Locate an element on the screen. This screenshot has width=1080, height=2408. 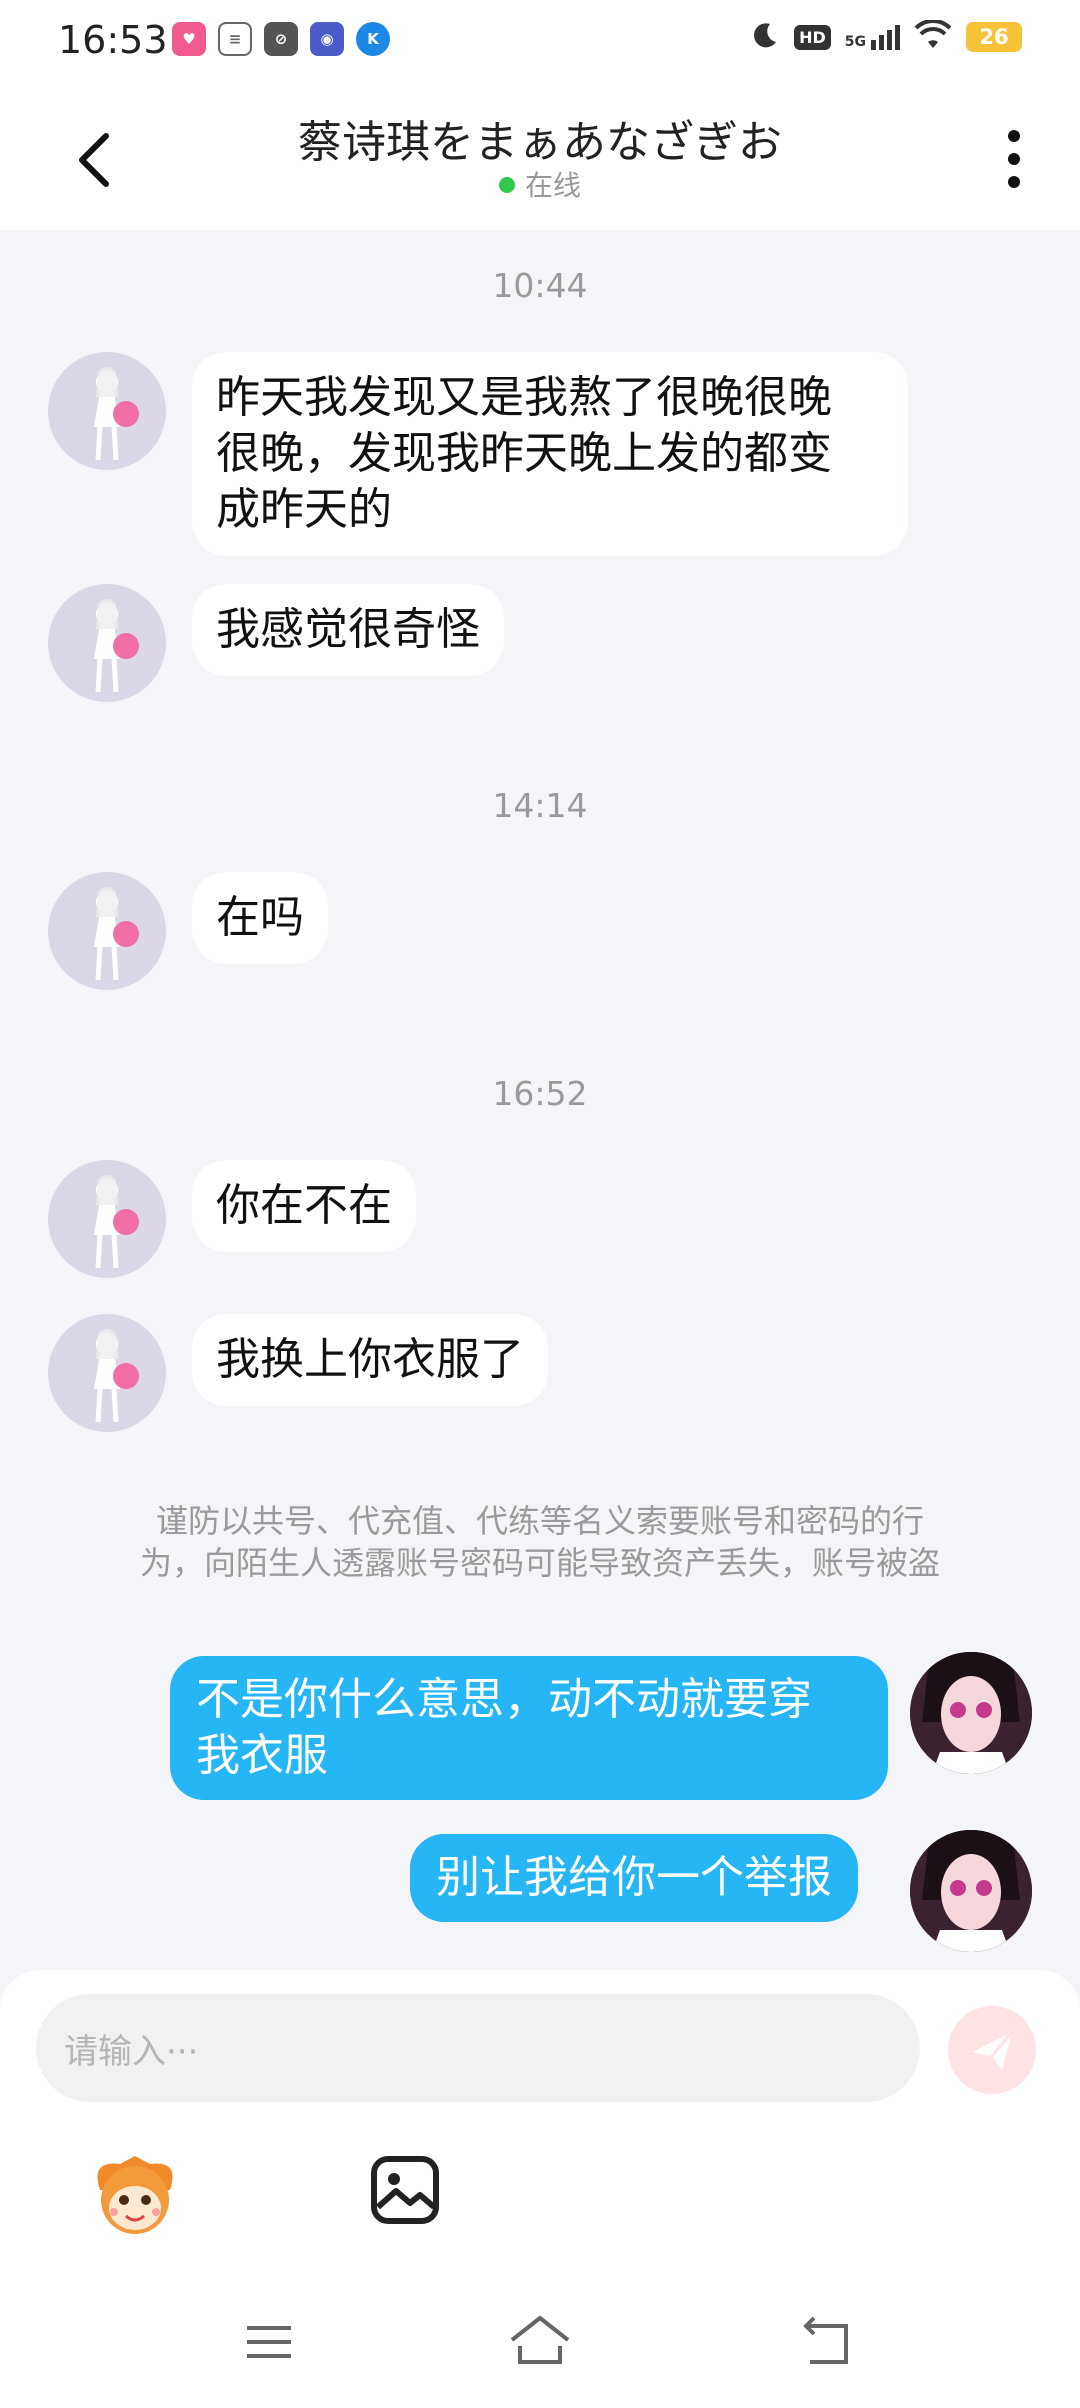
image-button is located at coordinates (405, 2190).